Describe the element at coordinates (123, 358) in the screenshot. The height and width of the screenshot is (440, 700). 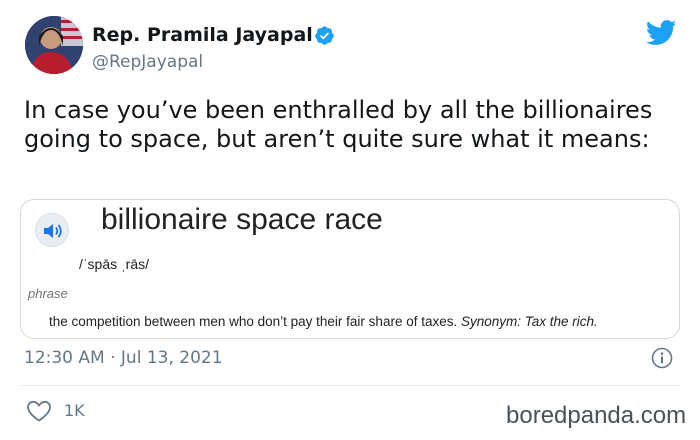
I see `timestamp: 12:30 AM · Jul 13, 2021` at that location.